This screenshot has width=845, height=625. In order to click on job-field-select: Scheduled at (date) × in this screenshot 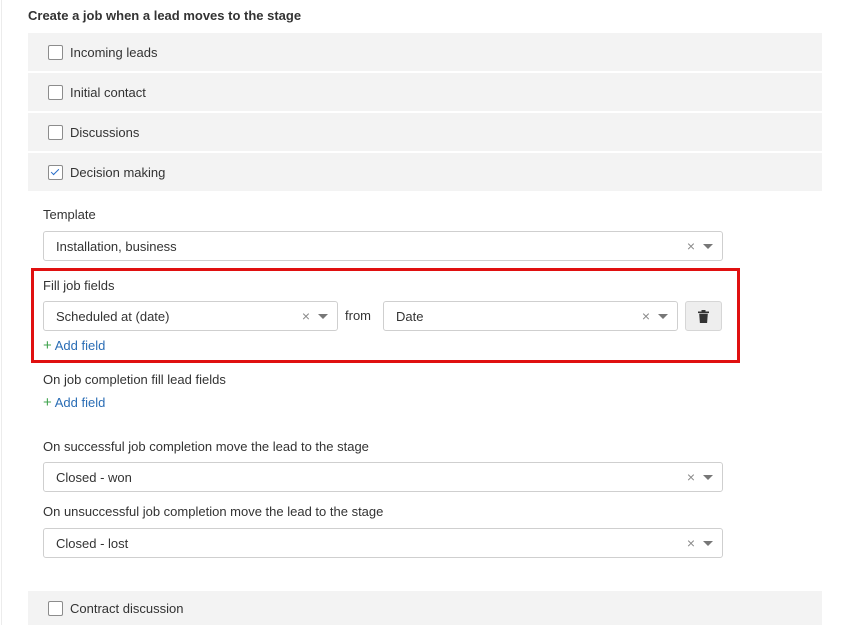, I will do `click(190, 316)`.